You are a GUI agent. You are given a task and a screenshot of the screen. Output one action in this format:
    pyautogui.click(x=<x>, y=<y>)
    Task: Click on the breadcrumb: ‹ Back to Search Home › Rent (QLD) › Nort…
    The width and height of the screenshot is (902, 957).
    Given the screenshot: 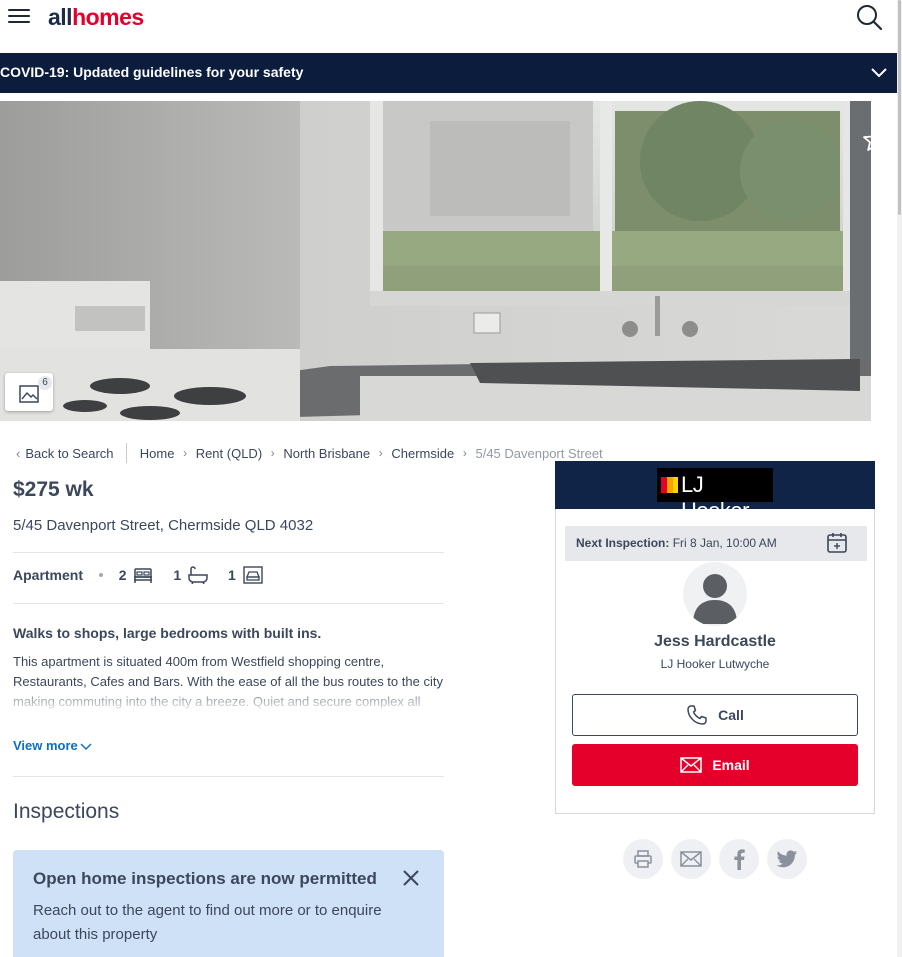 What is the action you would take?
    pyautogui.click(x=309, y=453)
    